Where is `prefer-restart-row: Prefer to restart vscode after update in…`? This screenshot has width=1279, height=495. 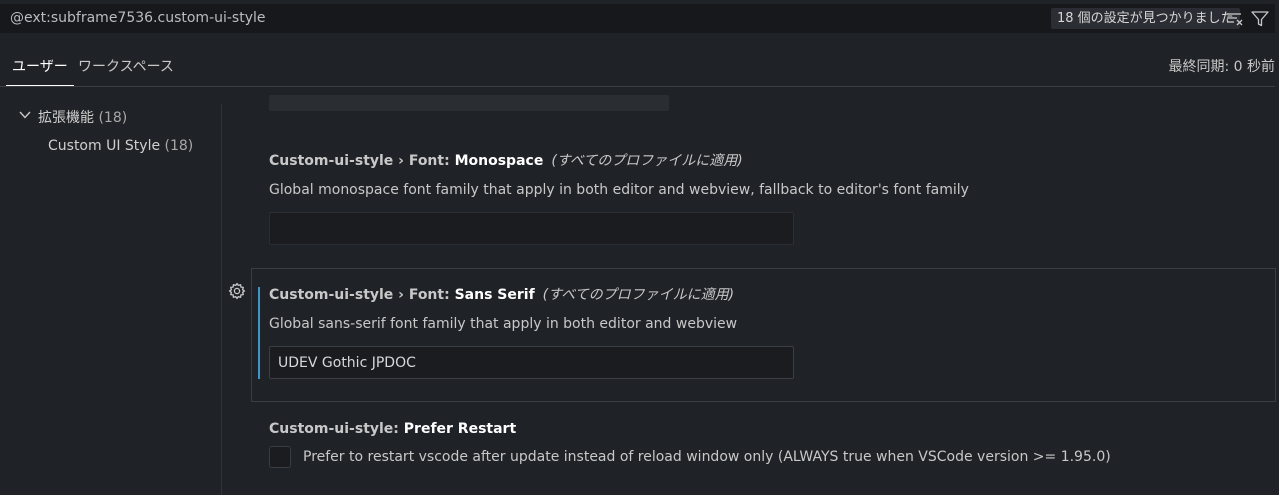
prefer-restart-row: Prefer to restart vscode after update in… is located at coordinates (764, 457).